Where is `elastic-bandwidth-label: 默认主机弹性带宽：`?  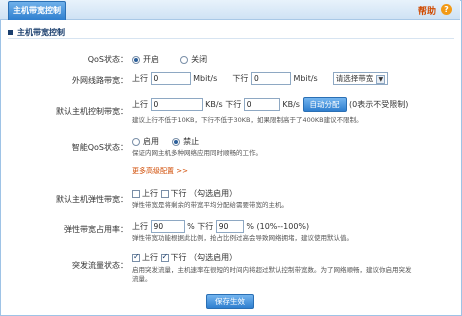
elastic-bandwidth-label: 默认主机弹性带宽： is located at coordinates (92, 199).